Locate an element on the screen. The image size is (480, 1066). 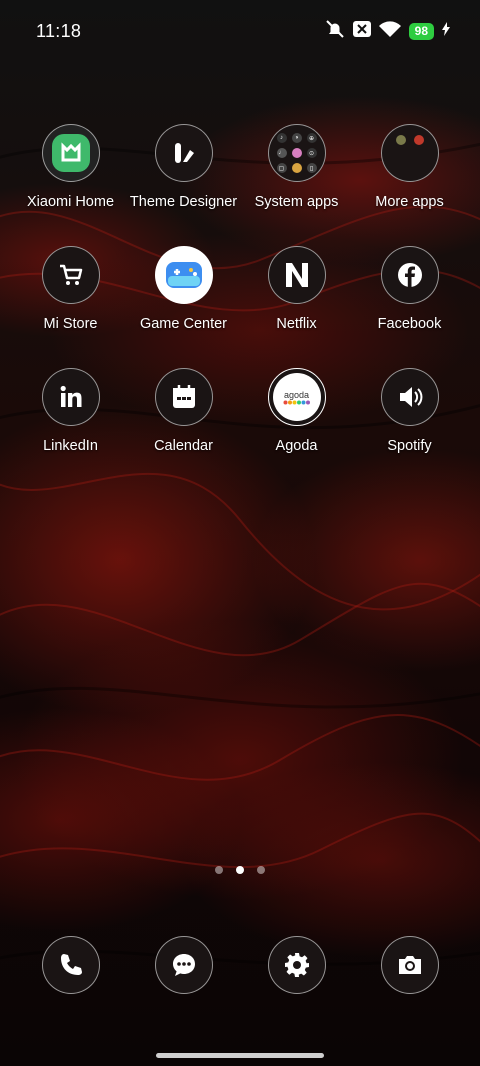
app-spotify: Spotify is located at coordinates (409, 429).